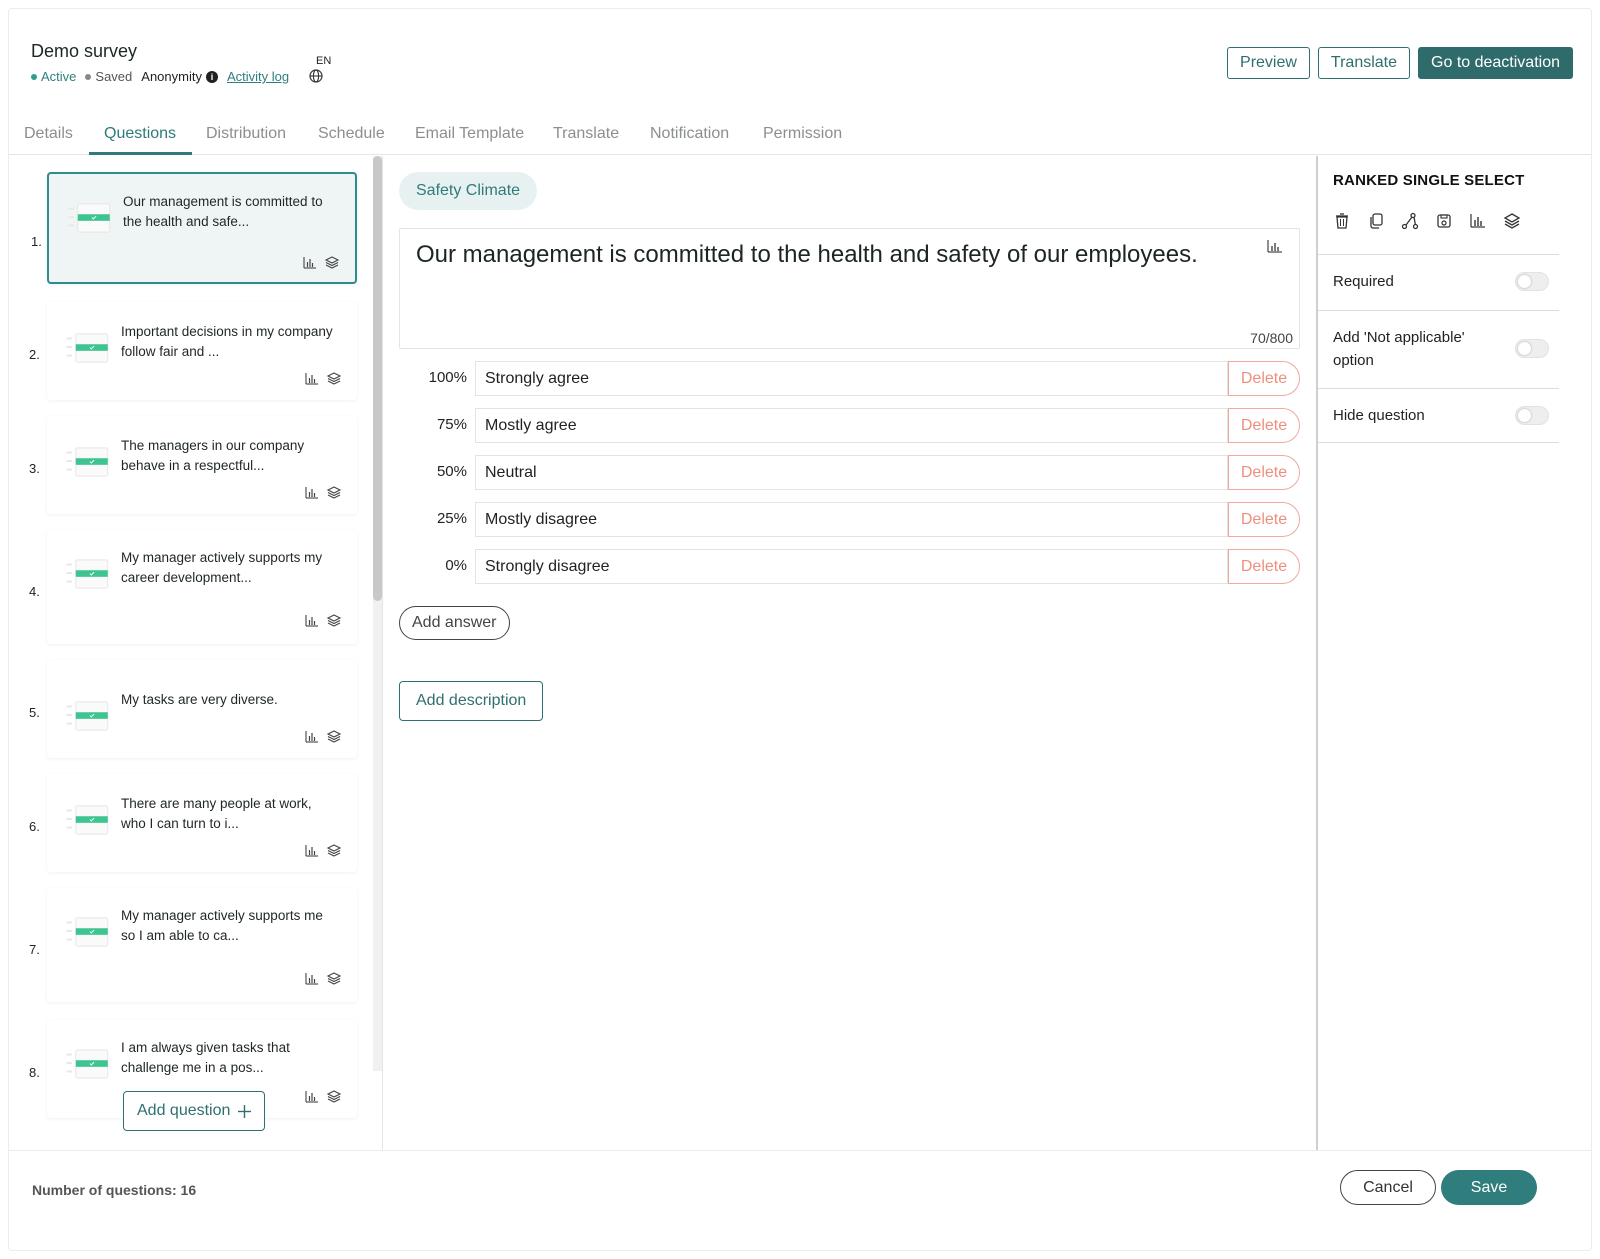 This screenshot has height=1259, width=1600. Describe the element at coordinates (34, 712) in the screenshot. I see `question-number: 5.` at that location.